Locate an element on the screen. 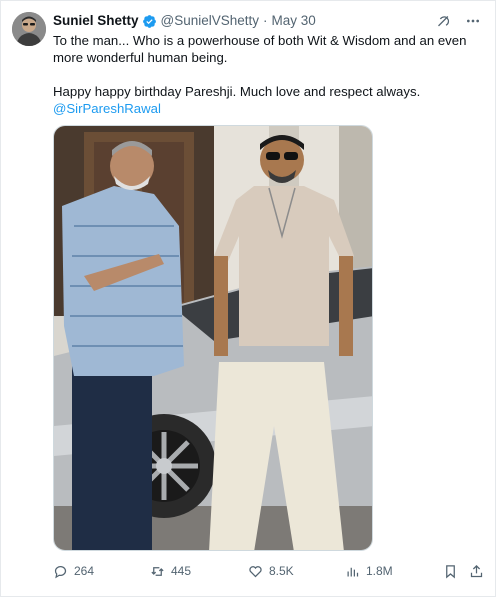  author-handle: @SunielVShetty is located at coordinates (210, 21).